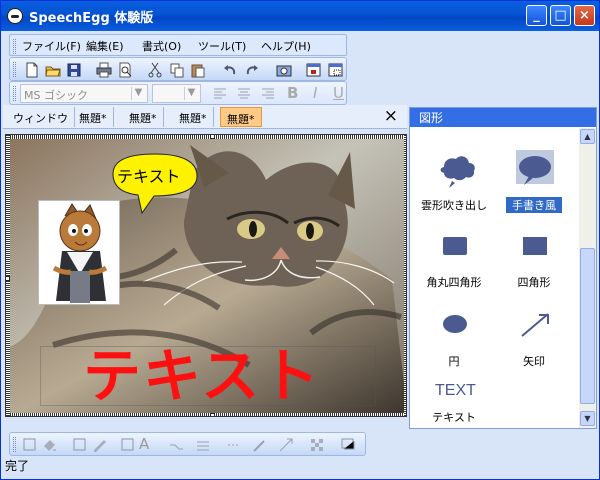 Image resolution: width=600 pixels, height=480 pixels. I want to click on menu-help: ヘルプ(H), so click(286, 46).